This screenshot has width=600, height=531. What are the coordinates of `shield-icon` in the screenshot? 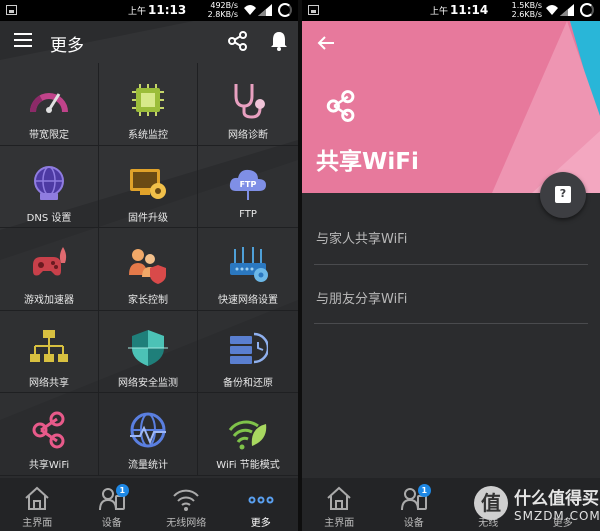 It's located at (148, 347).